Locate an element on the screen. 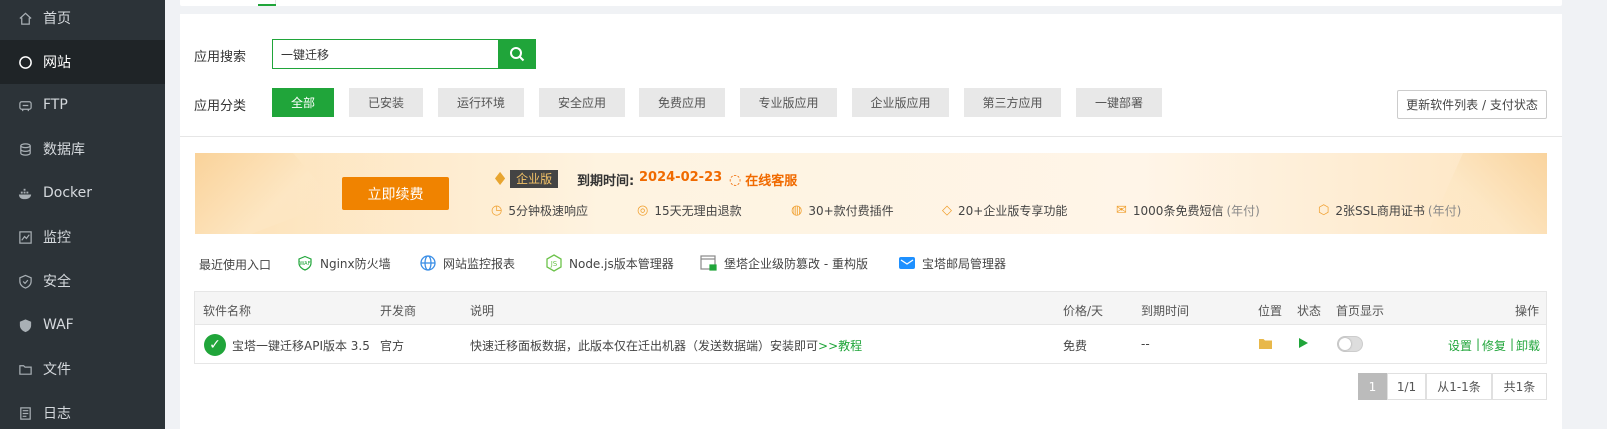 The width and height of the screenshot is (1607, 429). support-label: 在线客服 is located at coordinates (771, 181).